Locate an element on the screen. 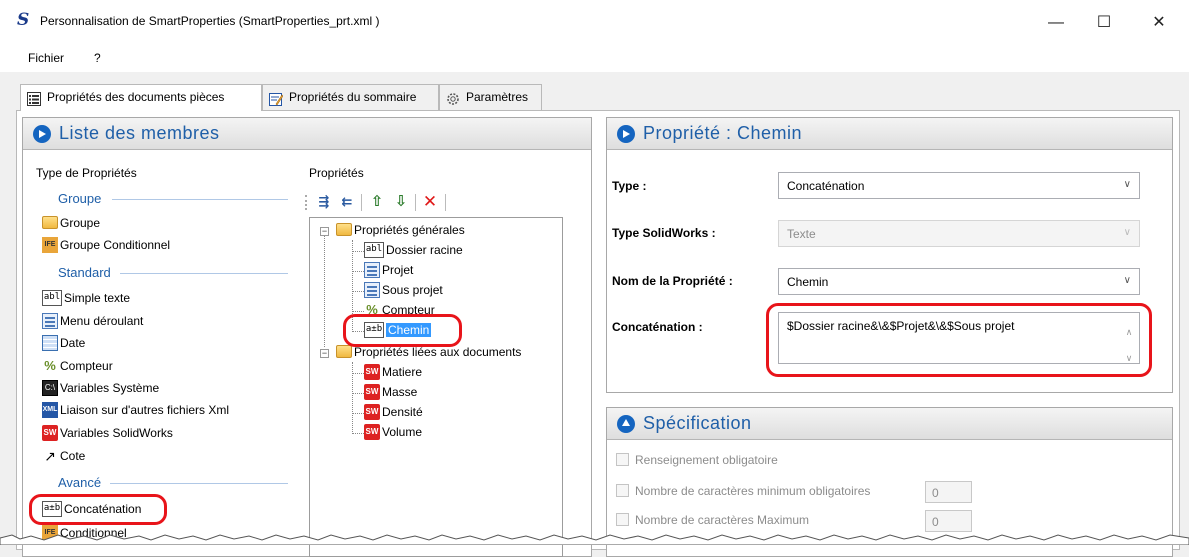  tree-node-sous-projet: Sous projet is located at coordinates (403, 290).